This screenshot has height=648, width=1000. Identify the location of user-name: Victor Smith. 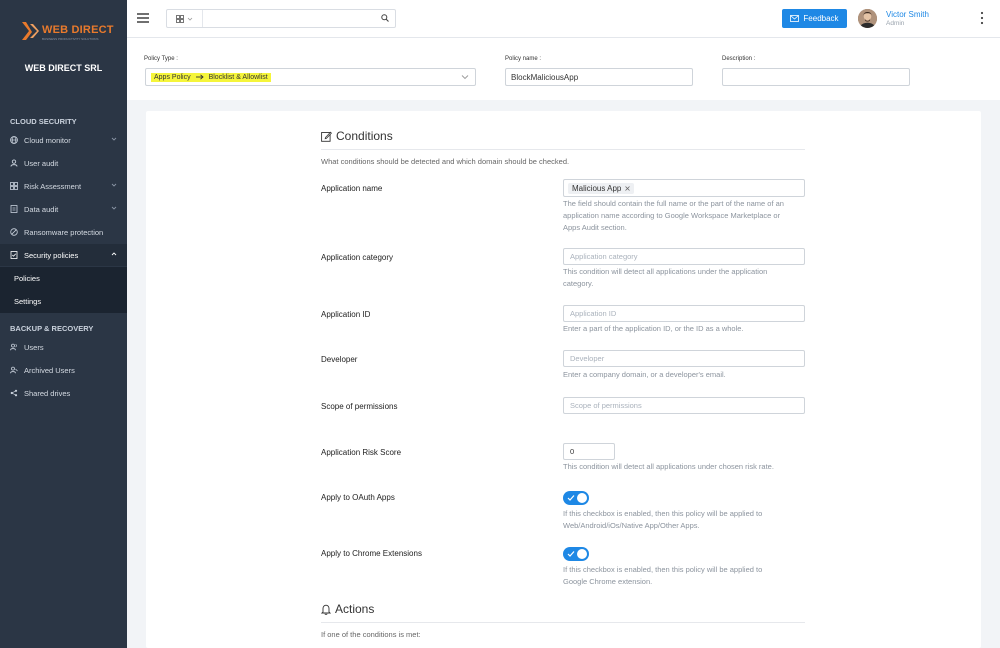
(907, 14).